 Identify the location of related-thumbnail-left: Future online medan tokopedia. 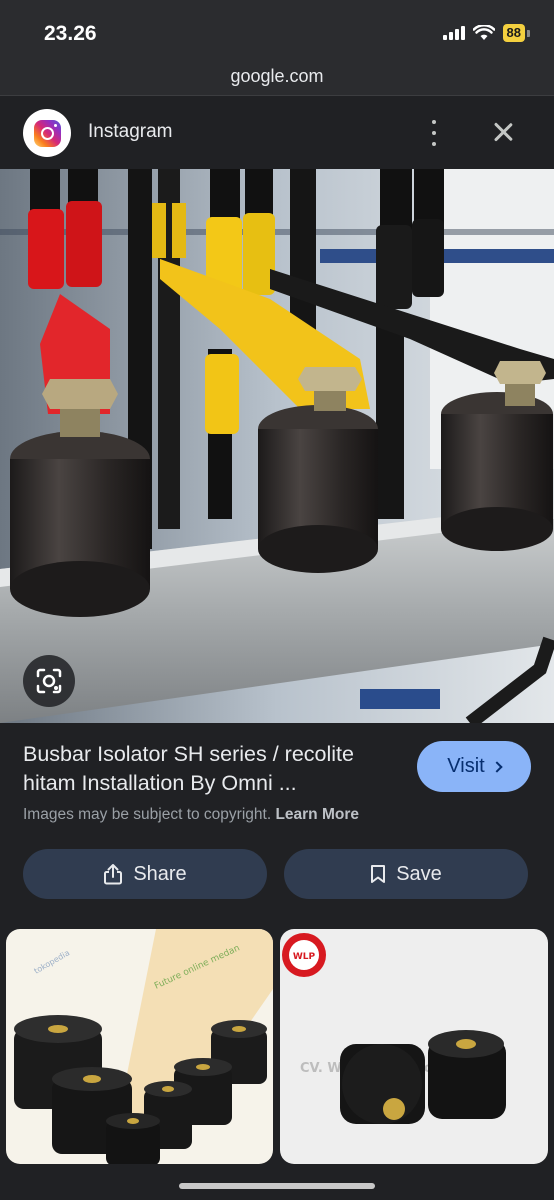
(139, 1046).